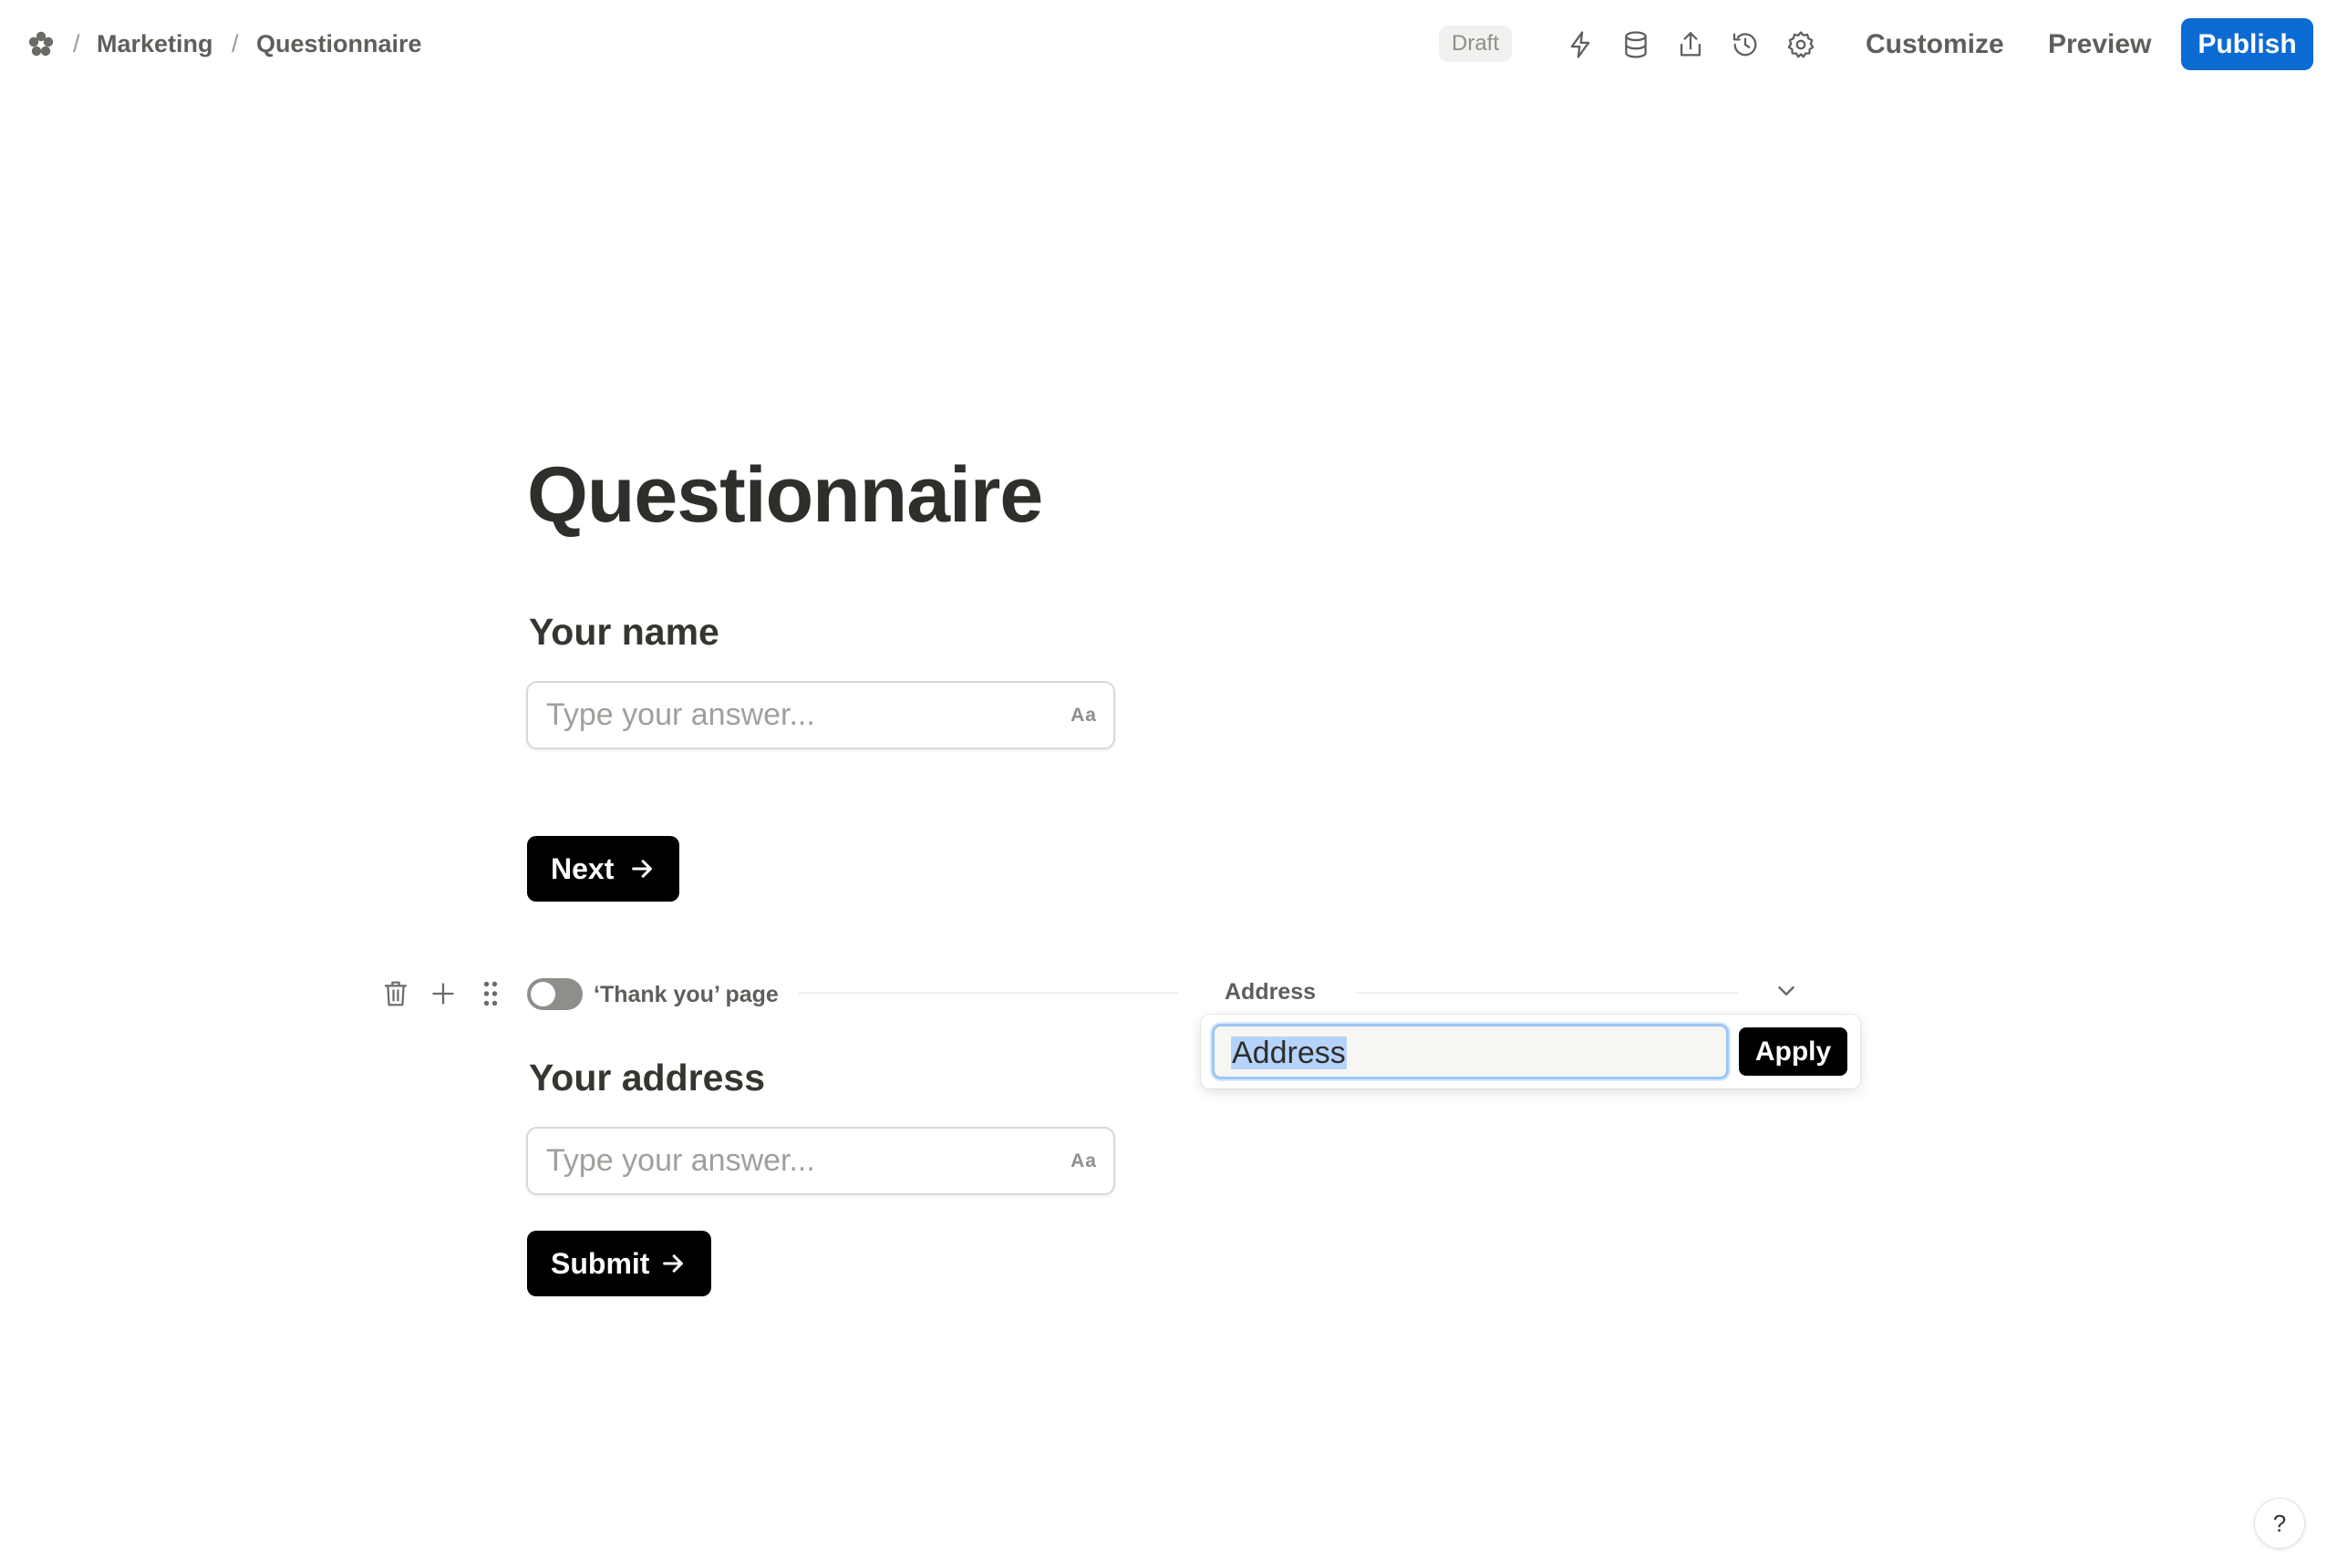 This screenshot has height=1568, width=2327. I want to click on trash-icon, so click(395, 993).